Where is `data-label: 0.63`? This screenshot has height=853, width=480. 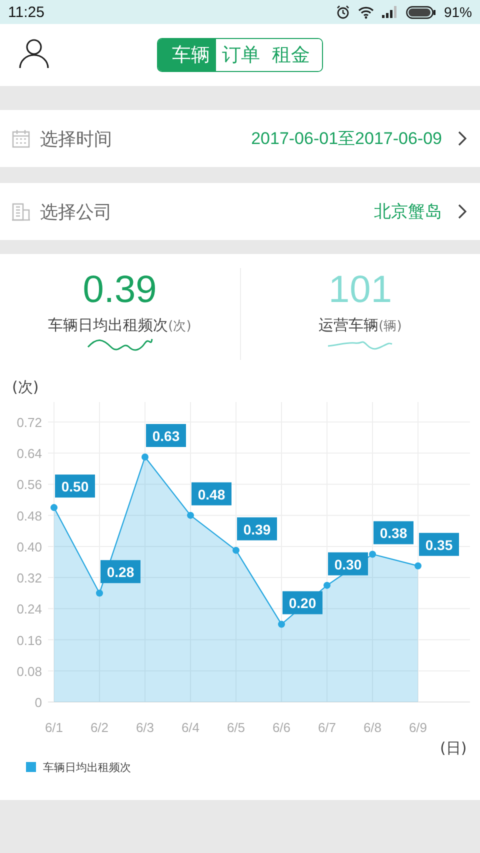
data-label: 0.63 is located at coordinates (166, 435).